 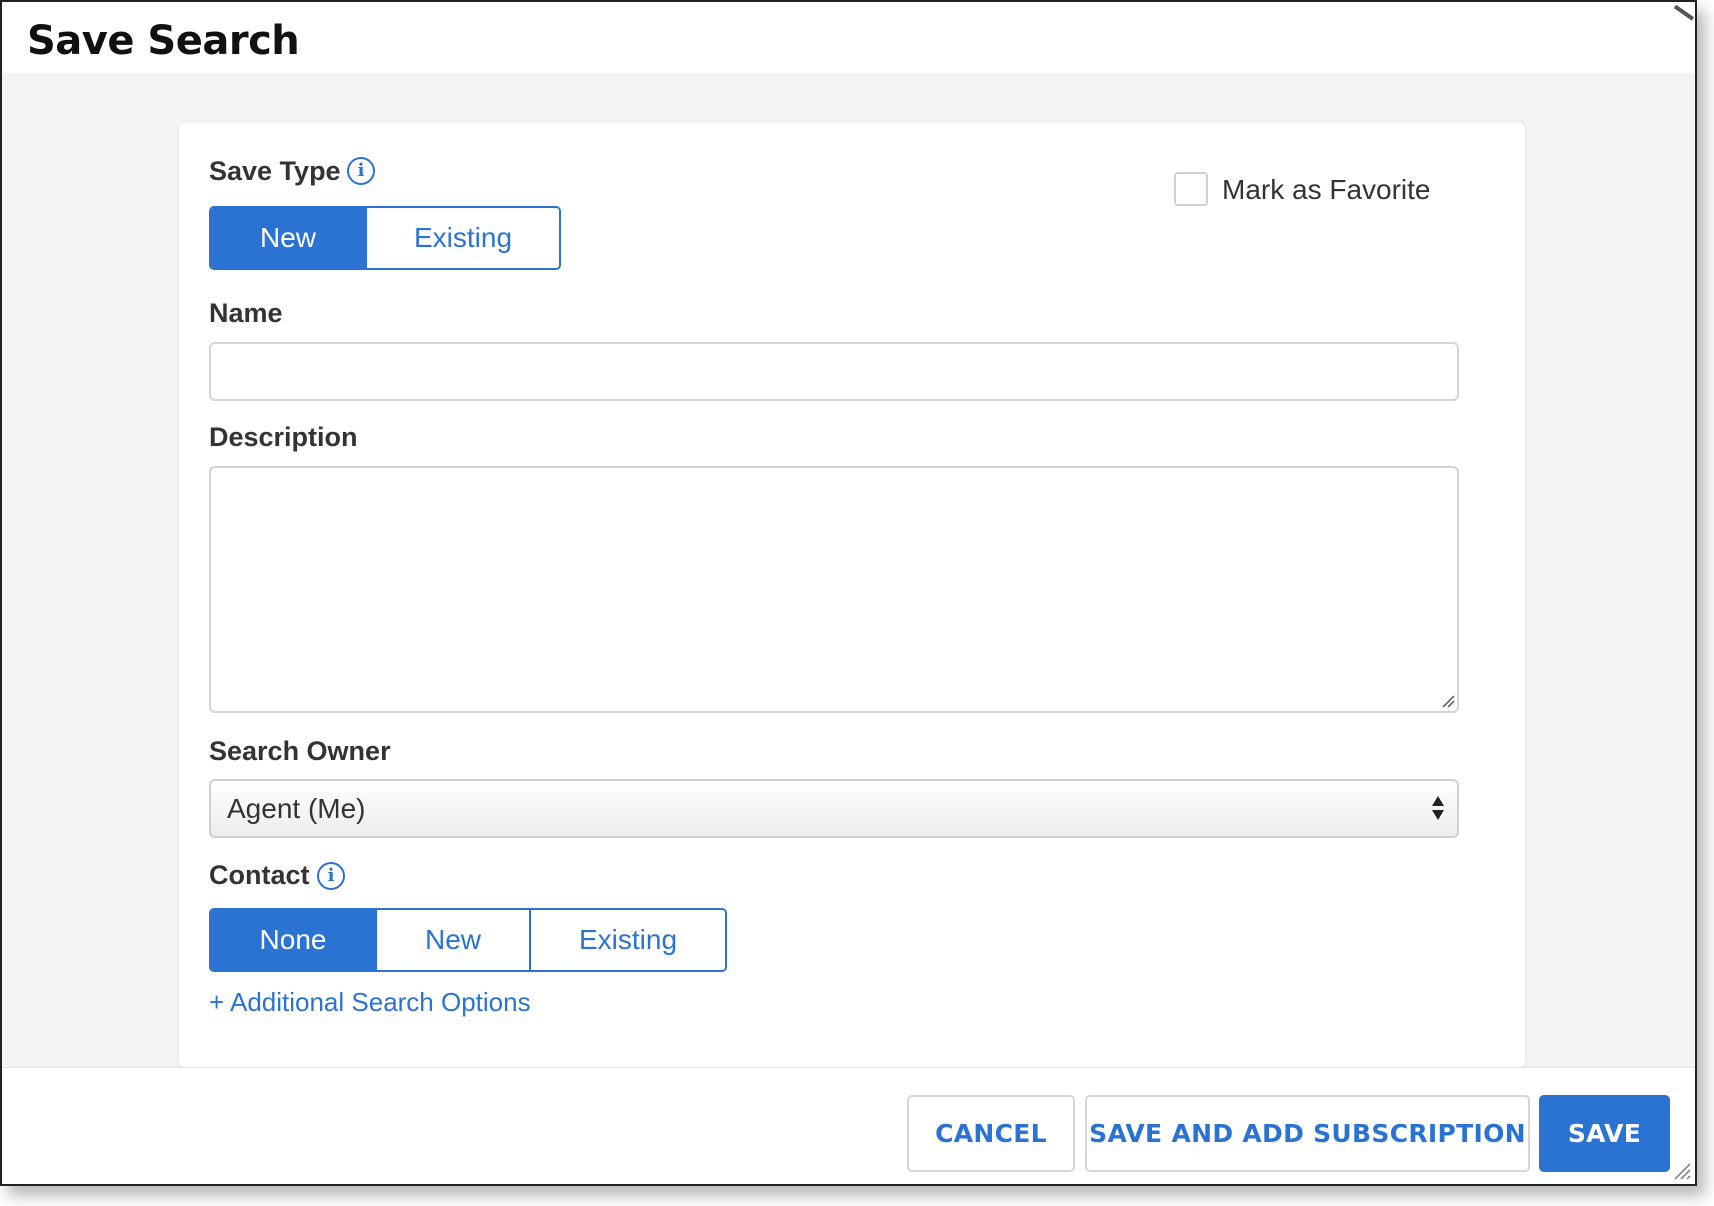 What do you see at coordinates (627, 940) in the screenshot?
I see `contact-existing-button: Existing` at bounding box center [627, 940].